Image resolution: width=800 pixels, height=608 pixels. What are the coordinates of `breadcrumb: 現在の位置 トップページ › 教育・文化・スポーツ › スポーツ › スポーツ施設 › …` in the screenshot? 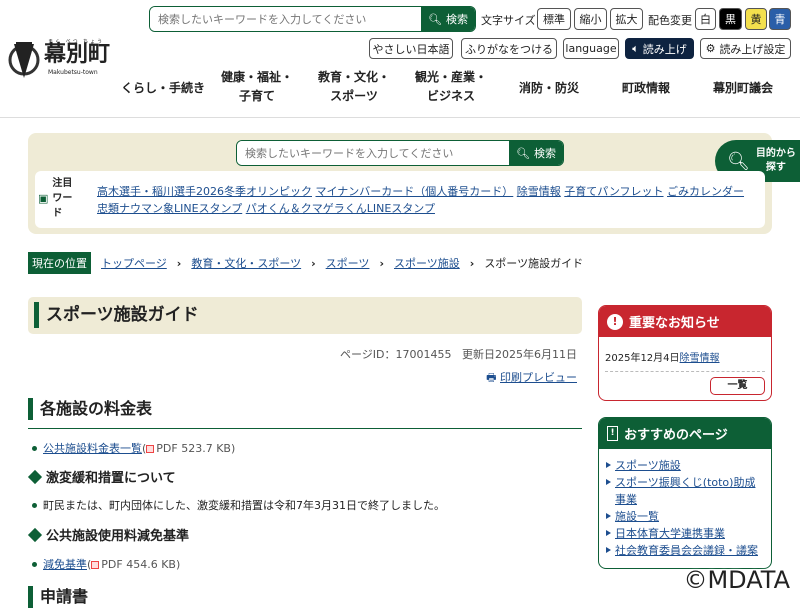 It's located at (305, 263).